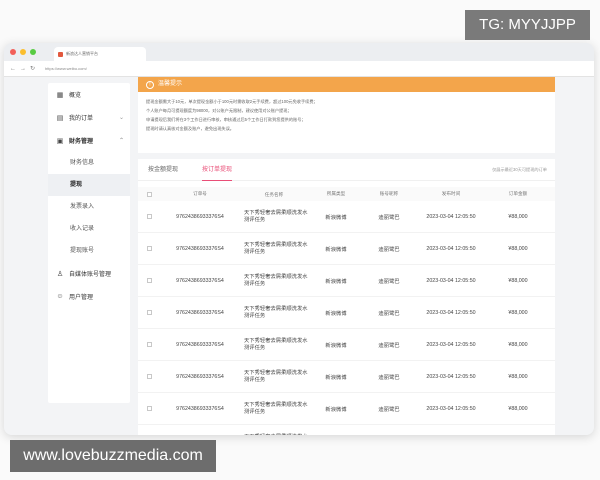  I want to click on browser-titlebar: 新浪达人营销平台, so click(299, 52).